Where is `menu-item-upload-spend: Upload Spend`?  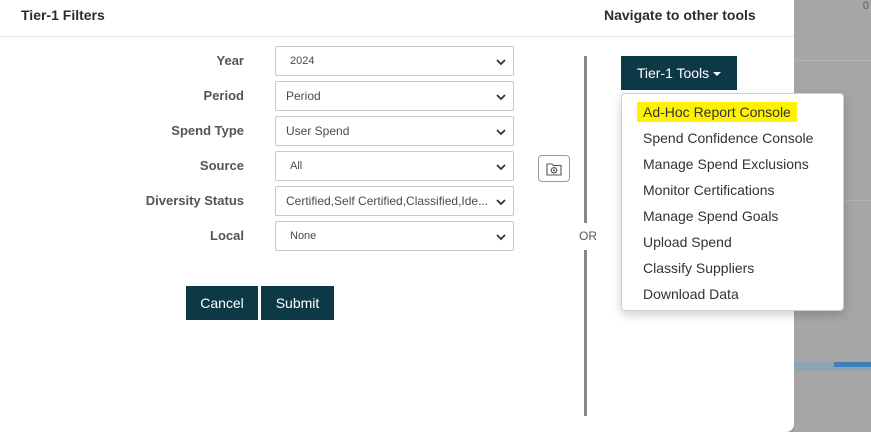
menu-item-upload-spend: Upload Spend is located at coordinates (687, 242).